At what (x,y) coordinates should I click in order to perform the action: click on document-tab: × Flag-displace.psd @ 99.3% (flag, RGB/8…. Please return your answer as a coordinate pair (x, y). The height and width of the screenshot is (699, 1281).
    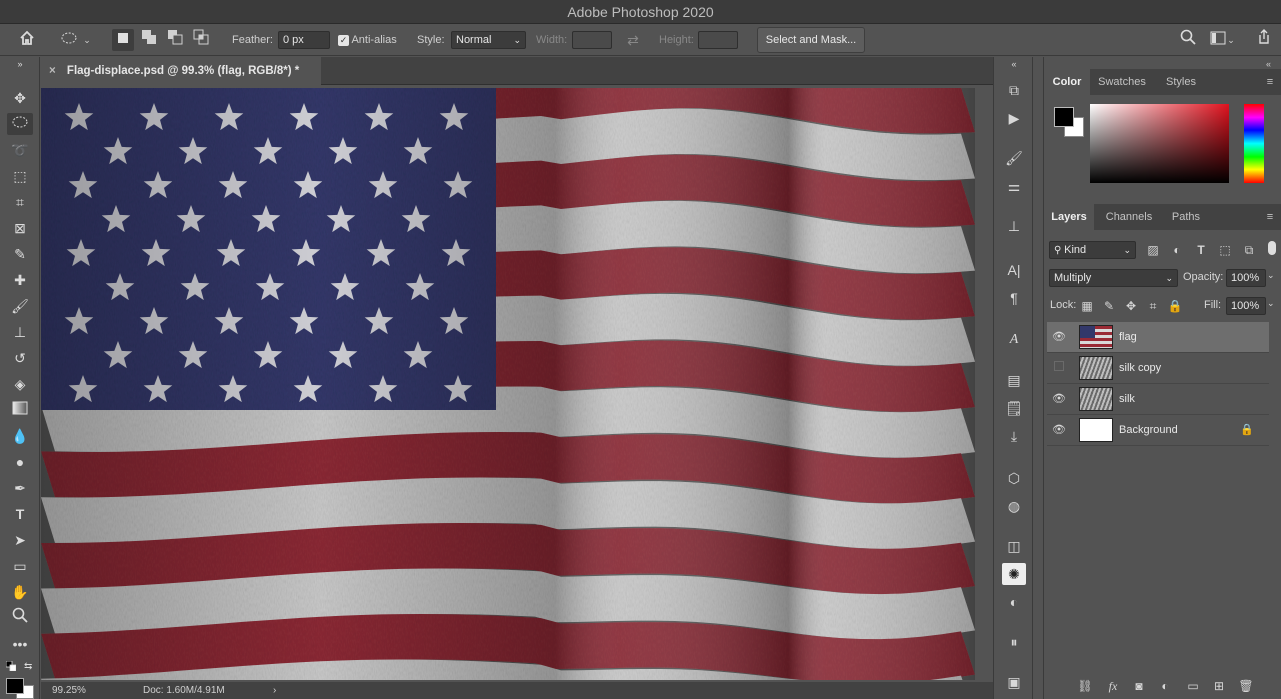
    Looking at the image, I should click on (181, 71).